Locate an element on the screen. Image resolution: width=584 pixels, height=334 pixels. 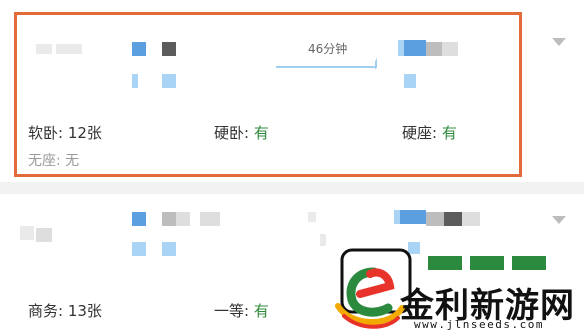
site-watermark: 金利新游网 www.jlnseeds.com is located at coordinates (457, 290).